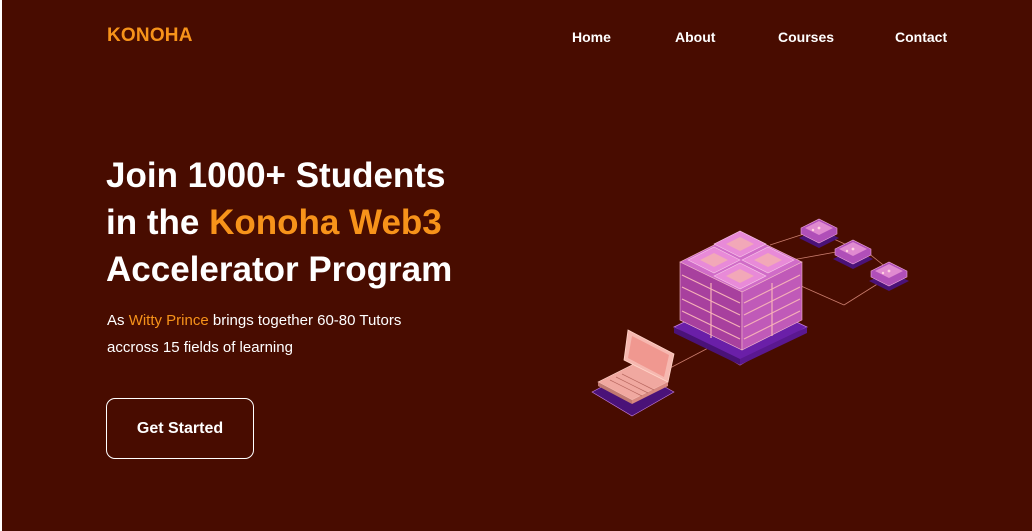  What do you see at coordinates (158, 222) in the screenshot?
I see `headline-line-2-prefix: in the` at bounding box center [158, 222].